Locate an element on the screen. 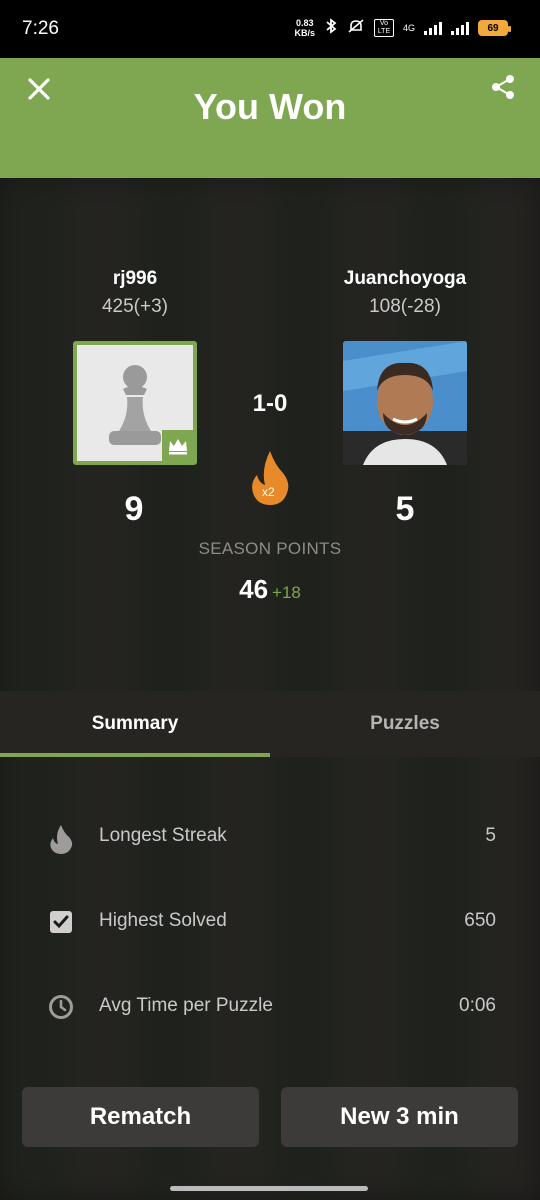 Image resolution: width=540 pixels, height=1200 pixels. season-points: 46 +18 is located at coordinates (270, 589).